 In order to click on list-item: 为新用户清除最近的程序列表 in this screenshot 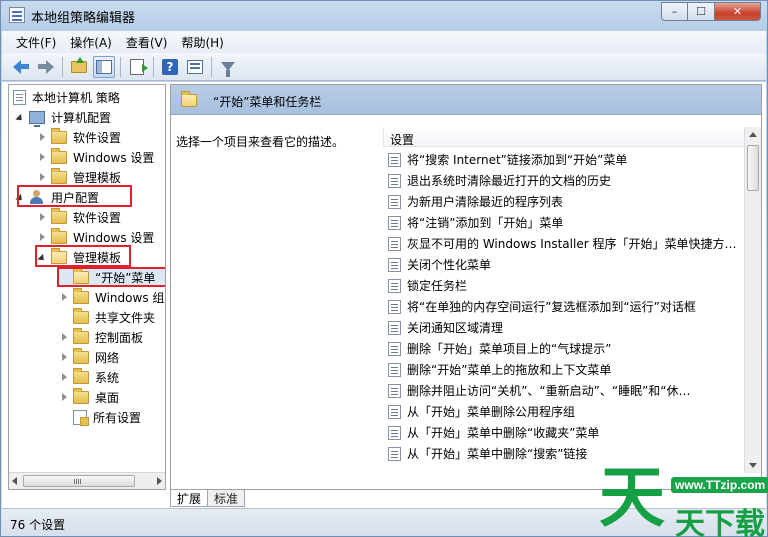, I will do `click(563, 201)`.